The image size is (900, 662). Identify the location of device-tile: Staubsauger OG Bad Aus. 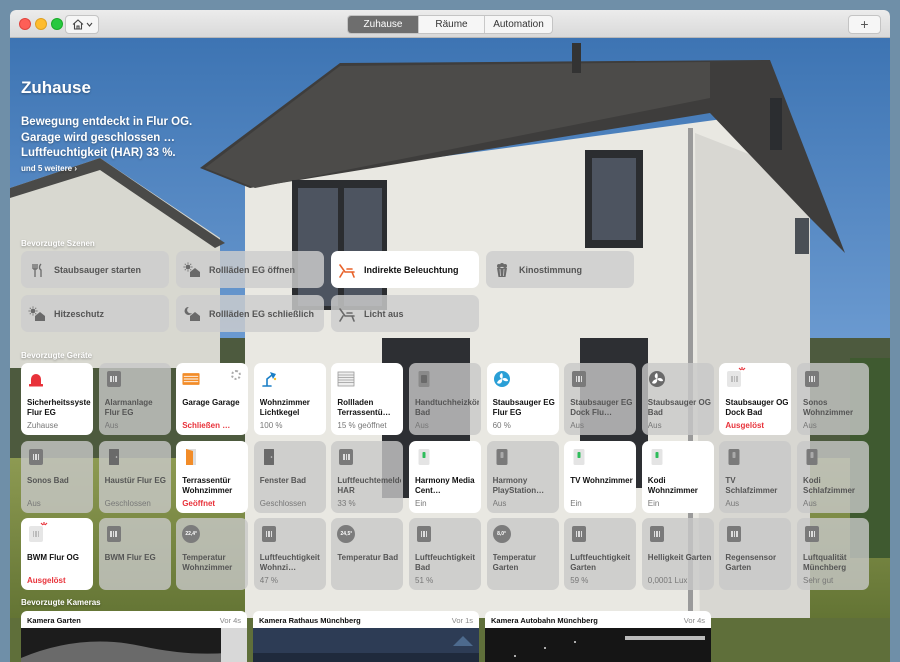
(677, 399).